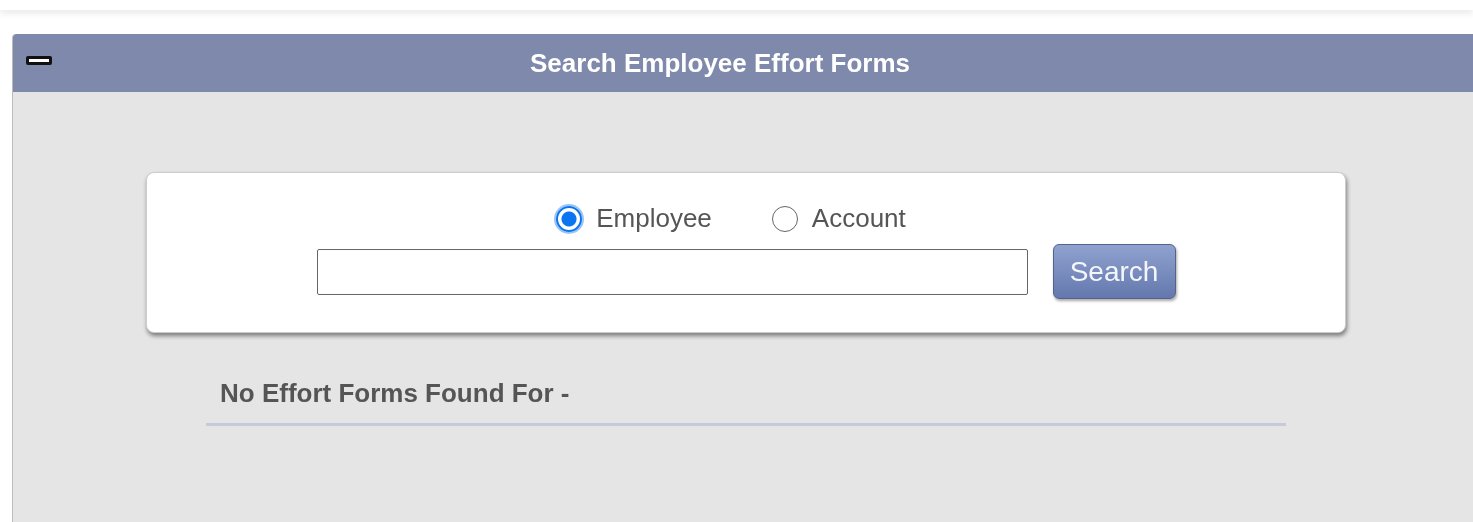 Image resolution: width=1473 pixels, height=522 pixels. I want to click on panel-title: Search Employee Effort Forms, so click(720, 63).